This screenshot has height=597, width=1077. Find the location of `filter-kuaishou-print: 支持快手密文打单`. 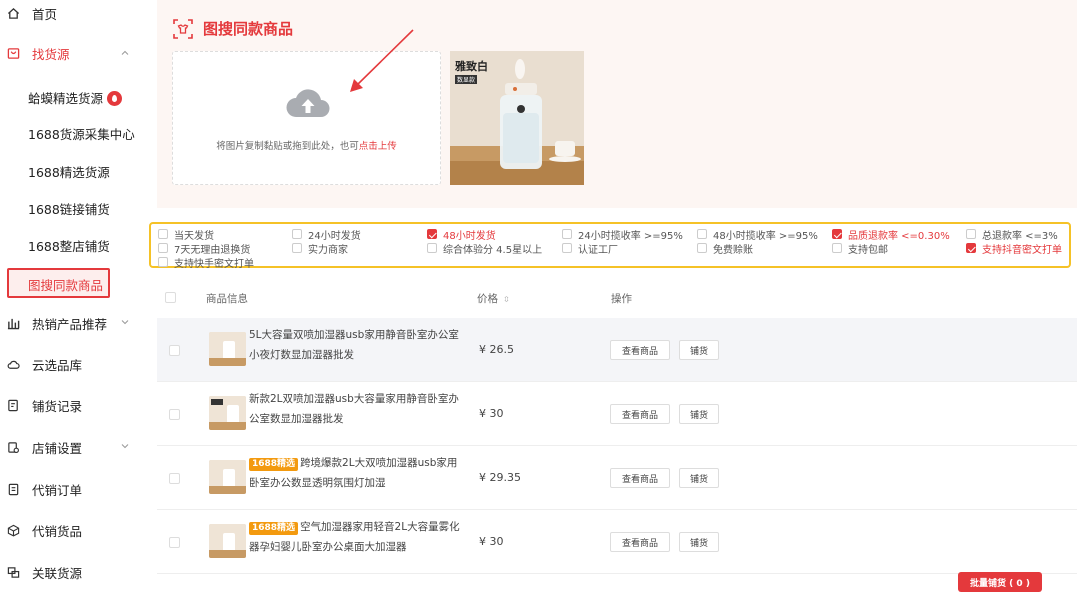

filter-kuaishou-print: 支持快手密文打单 is located at coordinates (206, 263).